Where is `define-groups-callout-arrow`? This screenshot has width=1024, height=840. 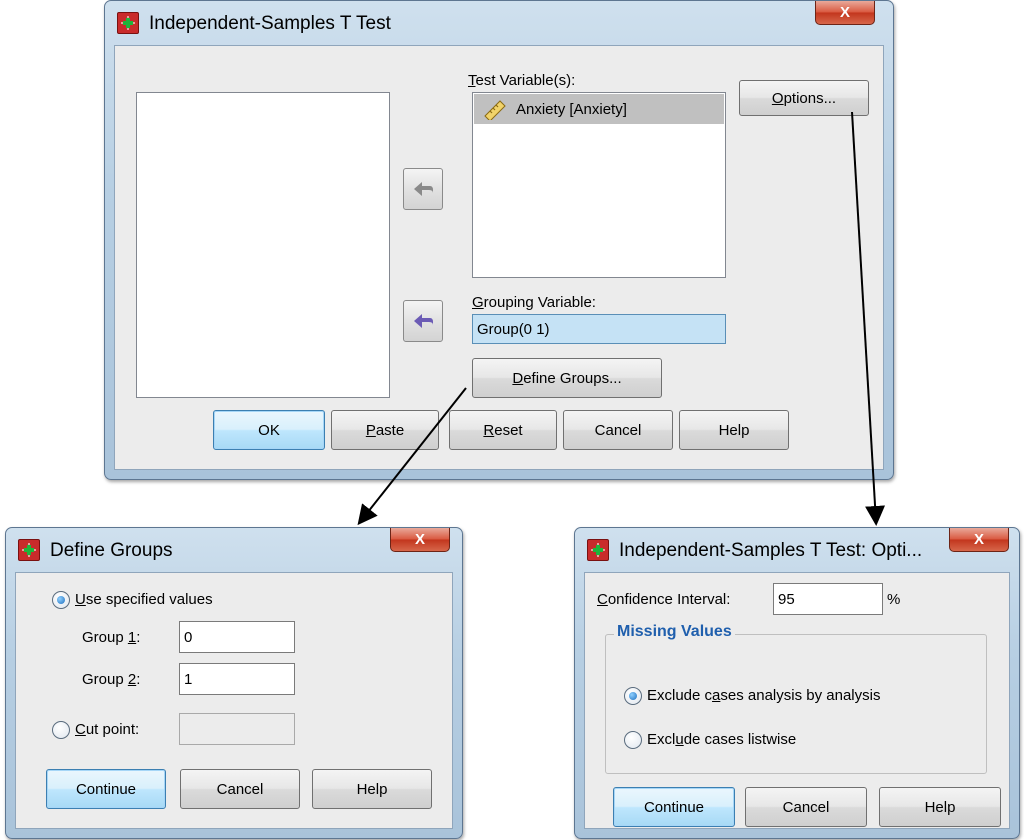 define-groups-callout-arrow is located at coordinates (412, 456).